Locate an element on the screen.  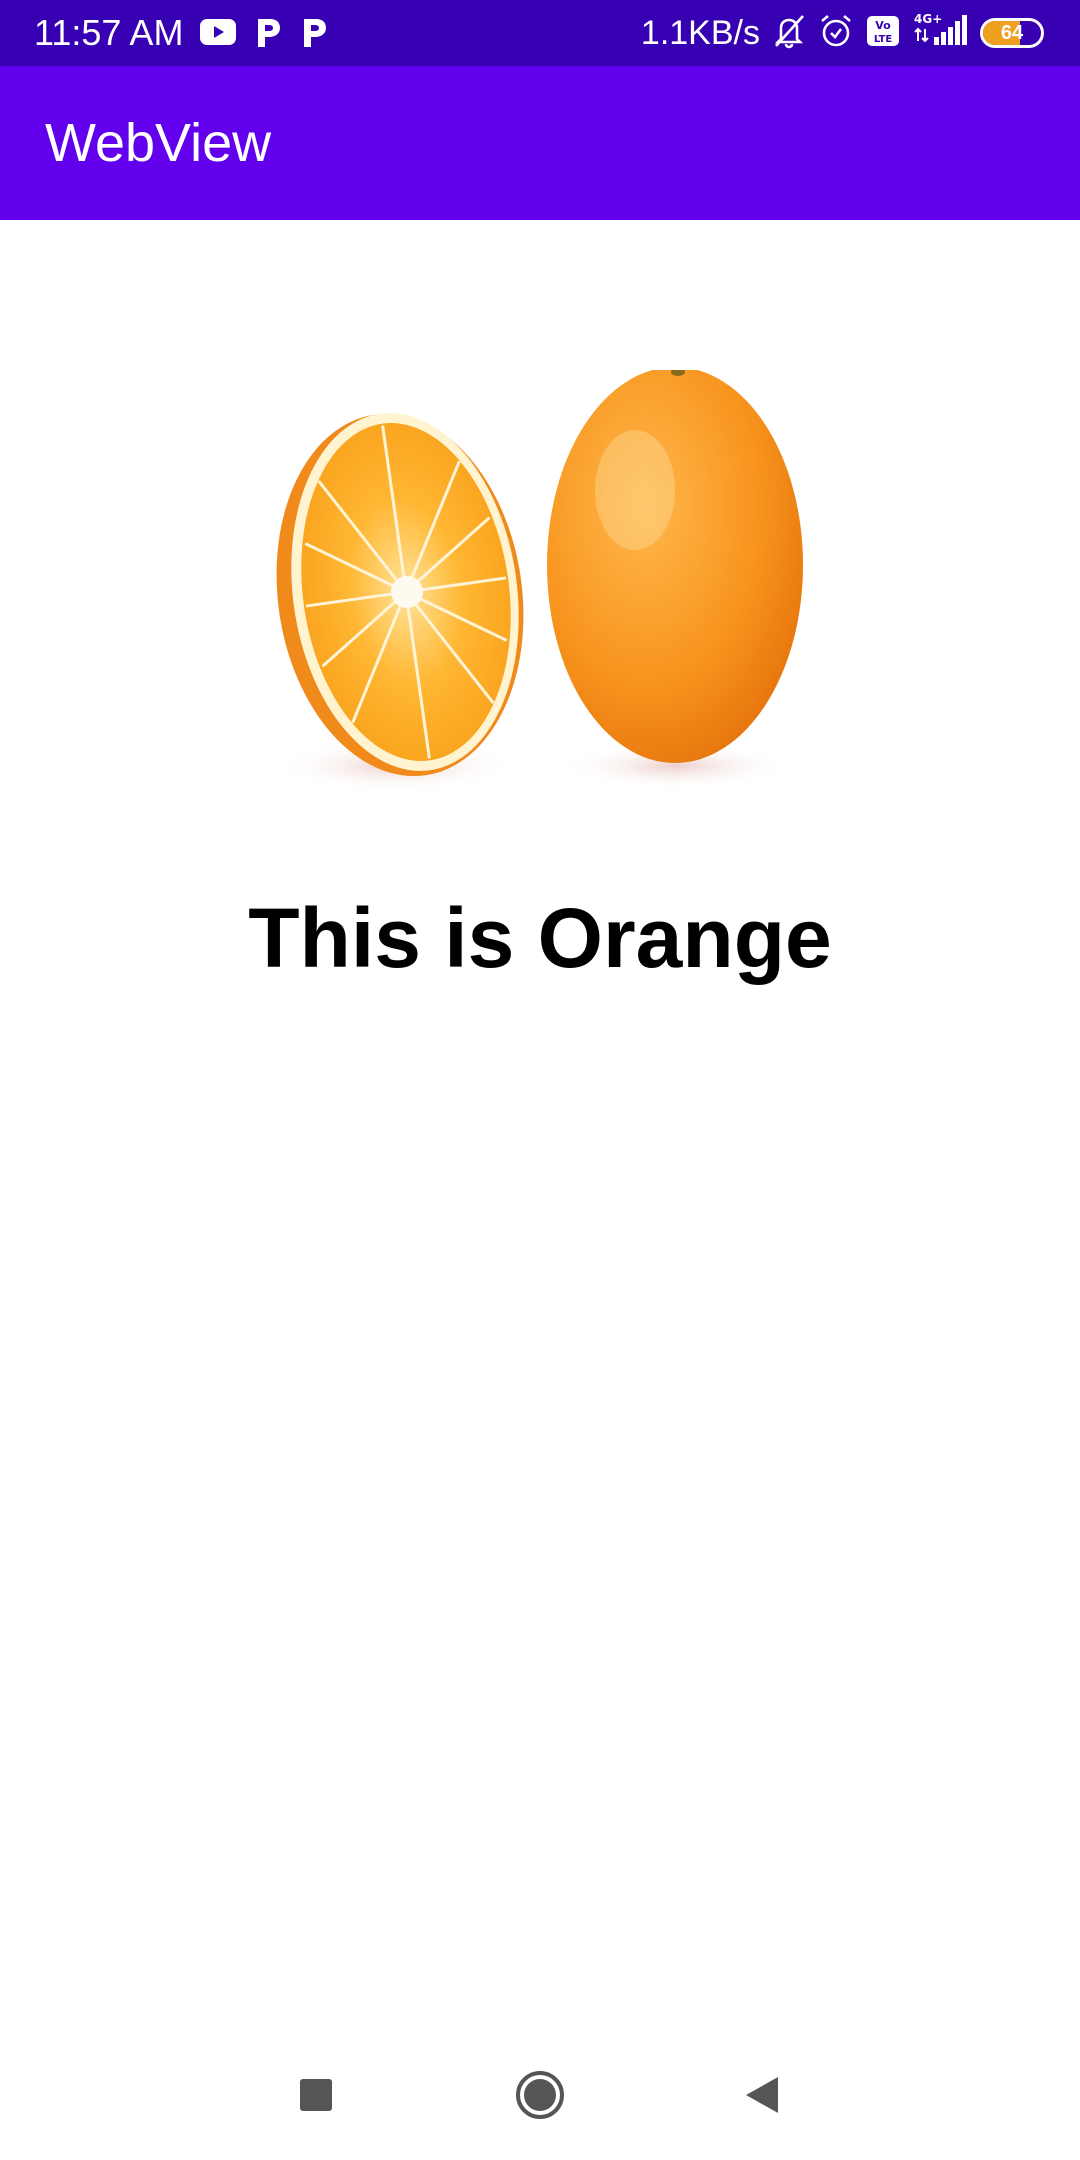
back-triangle-icon is located at coordinates (762, 2095).